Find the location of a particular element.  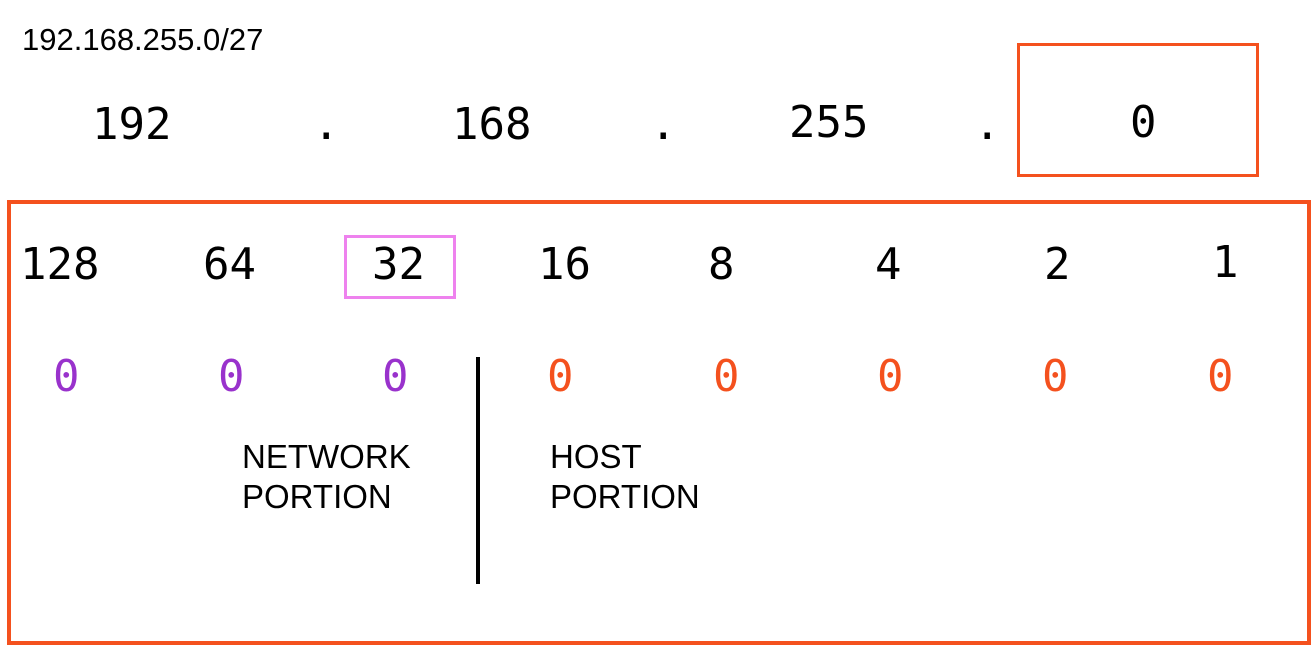

network-host-divider is located at coordinates (478, 470).